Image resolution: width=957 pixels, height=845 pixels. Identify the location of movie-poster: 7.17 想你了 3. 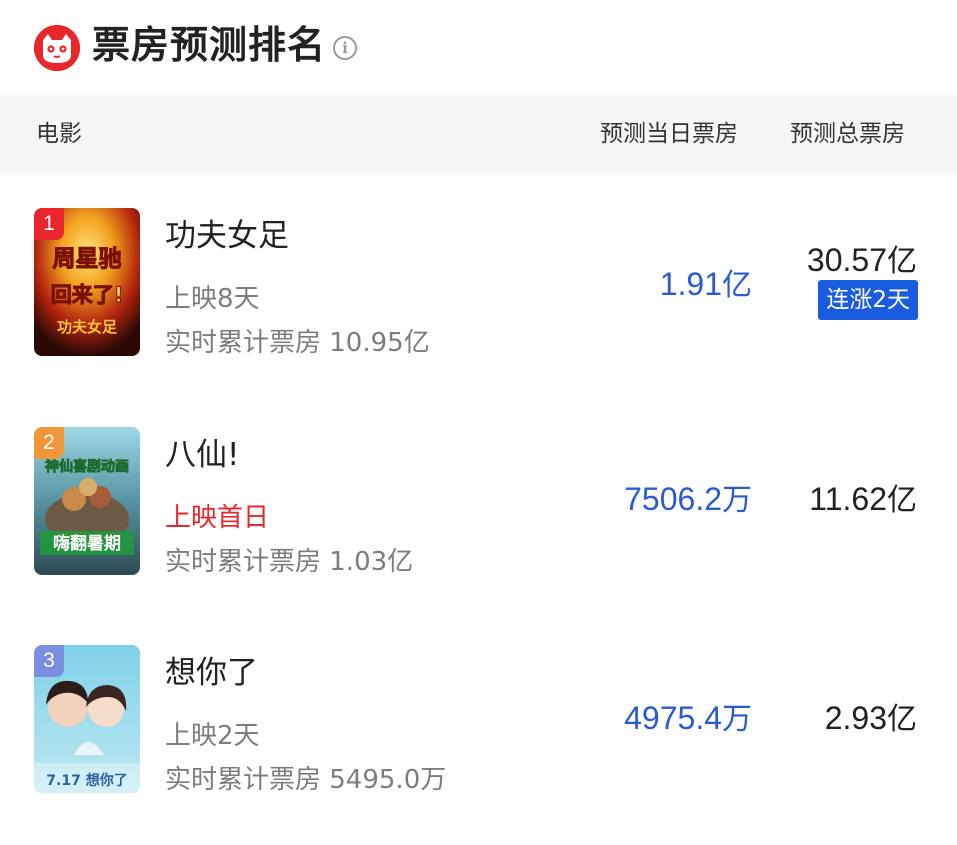
(87, 719).